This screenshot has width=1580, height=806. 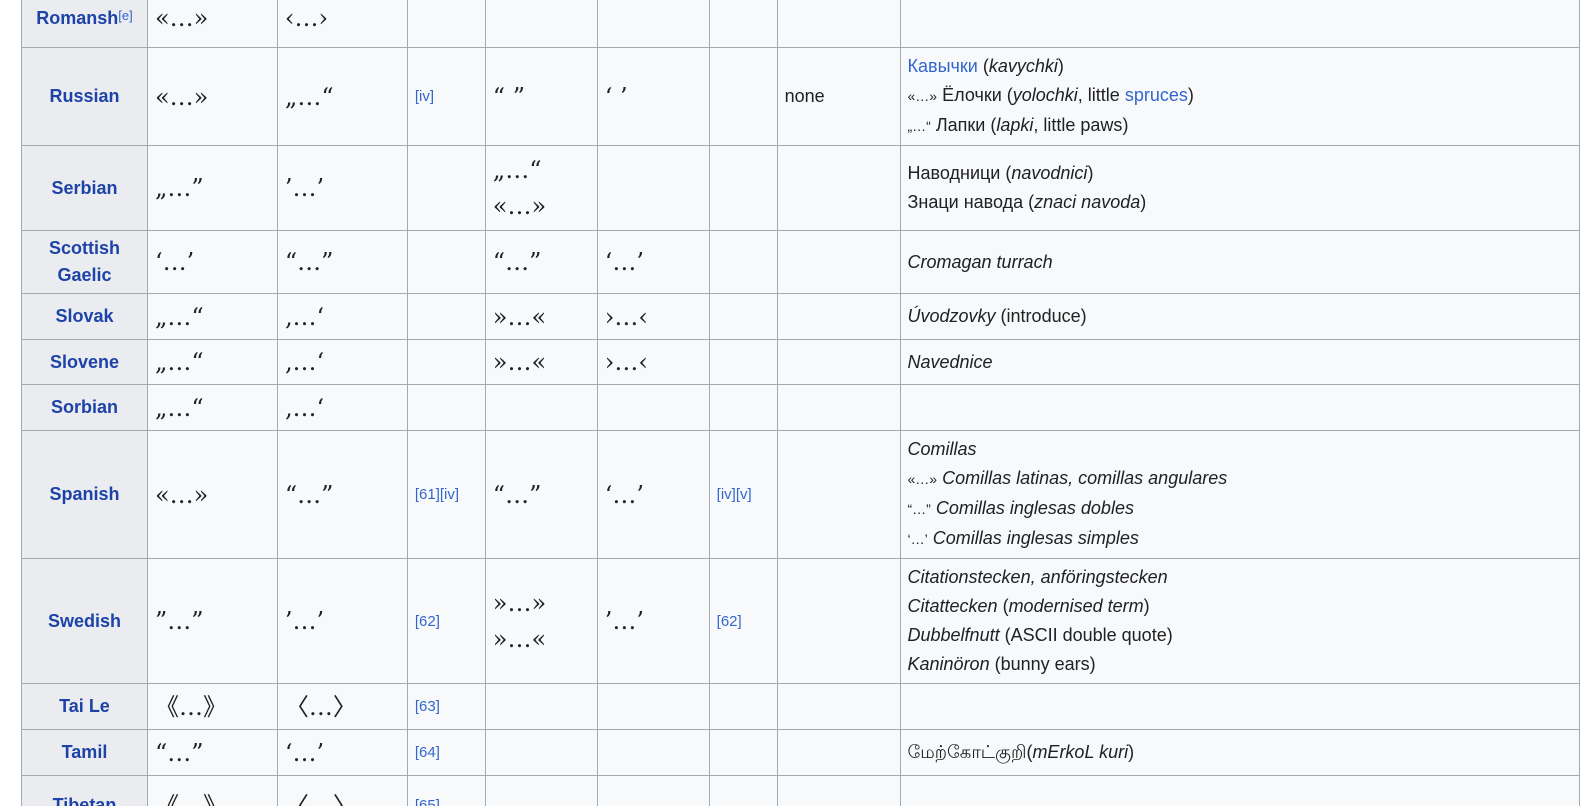 I want to click on reference-cell: [65], so click(x=446, y=790).